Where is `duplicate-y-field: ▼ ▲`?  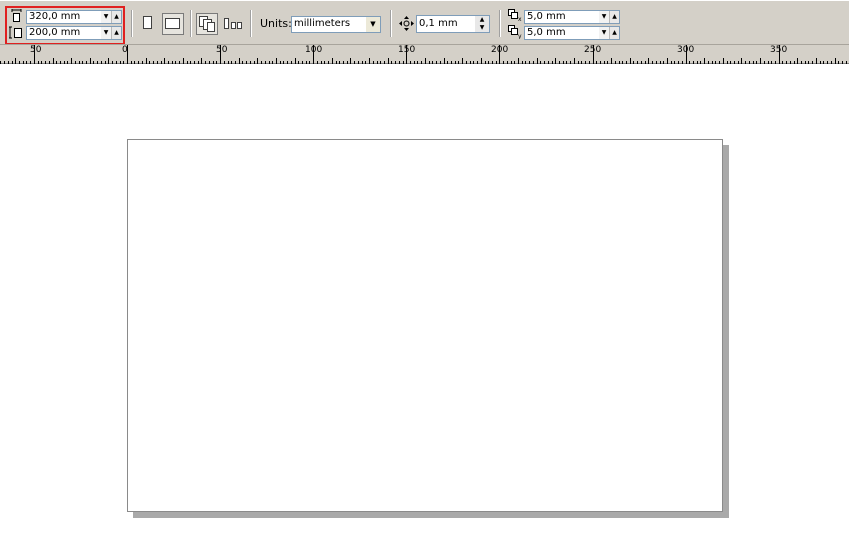
duplicate-y-field: ▼ ▲ is located at coordinates (572, 33).